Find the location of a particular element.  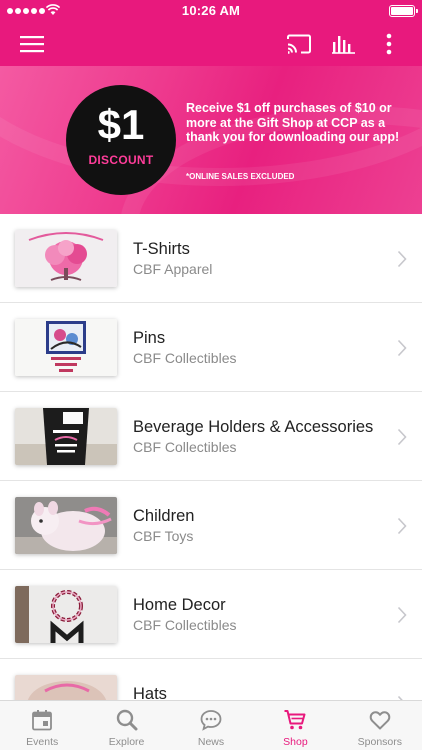

tab-label: News is located at coordinates (211, 742).